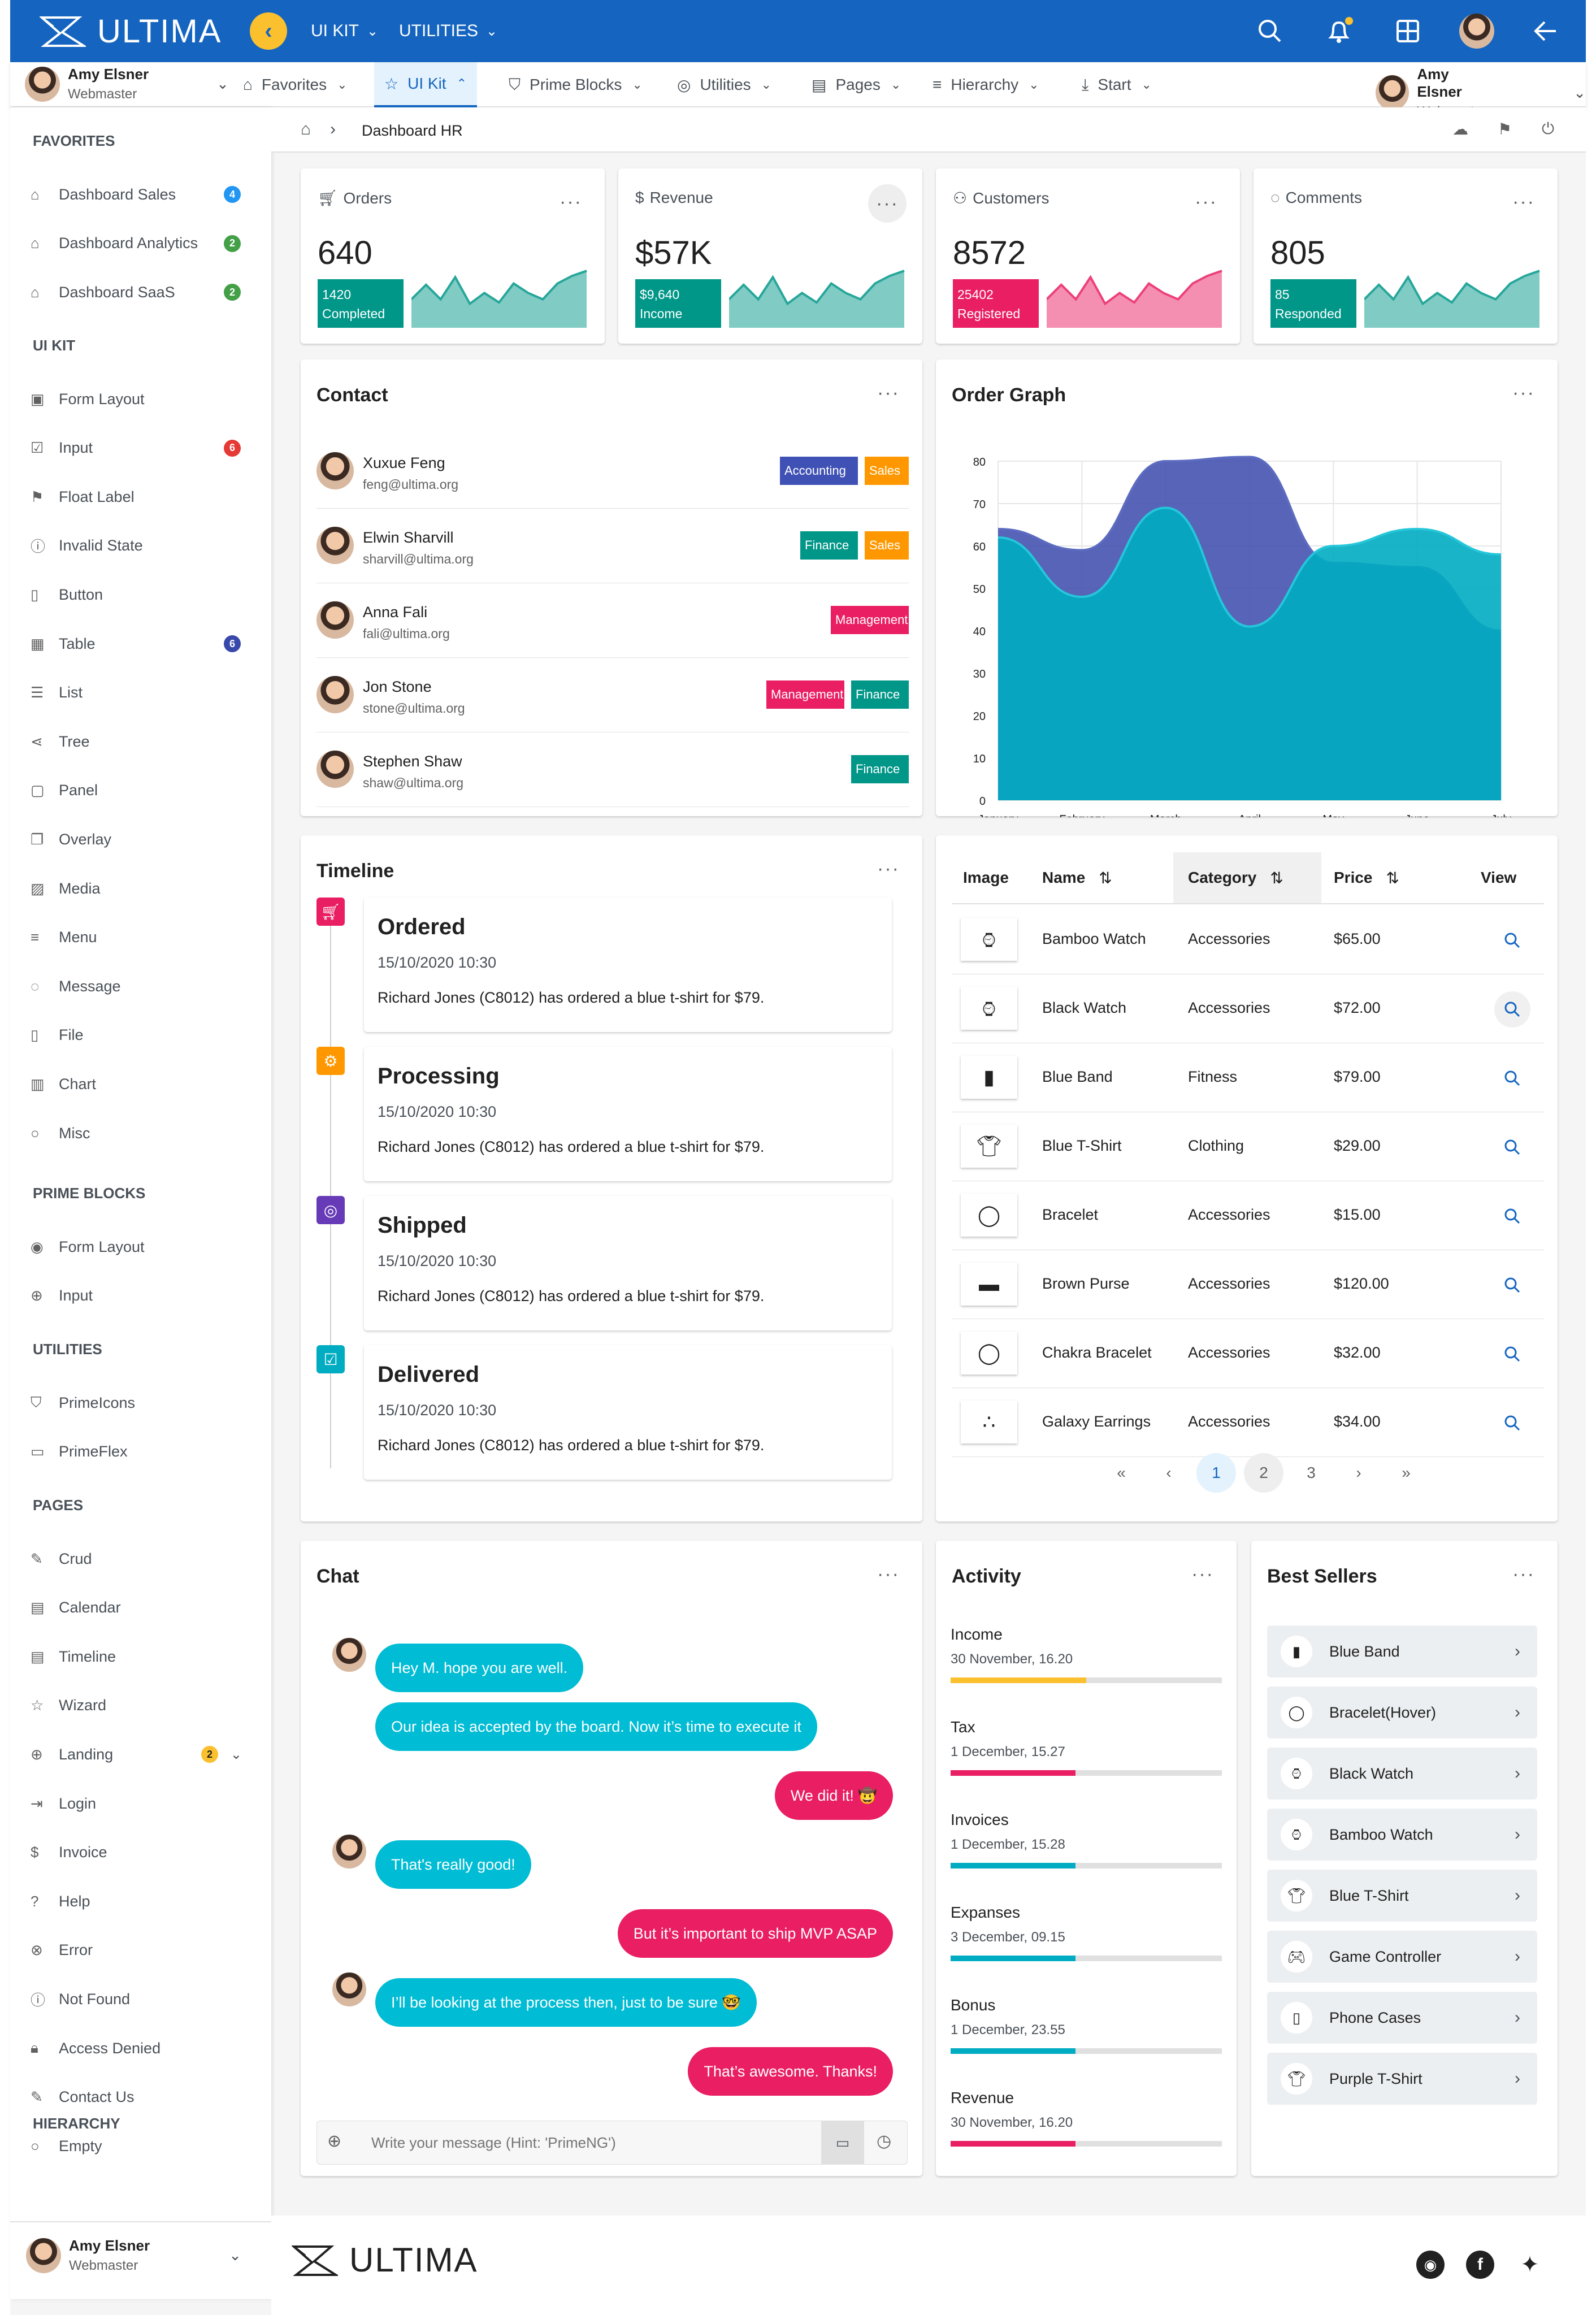 Image resolution: width=1596 pixels, height=2315 pixels. Describe the element at coordinates (1358, 1473) in the screenshot. I see `next-page-icon: ›` at that location.